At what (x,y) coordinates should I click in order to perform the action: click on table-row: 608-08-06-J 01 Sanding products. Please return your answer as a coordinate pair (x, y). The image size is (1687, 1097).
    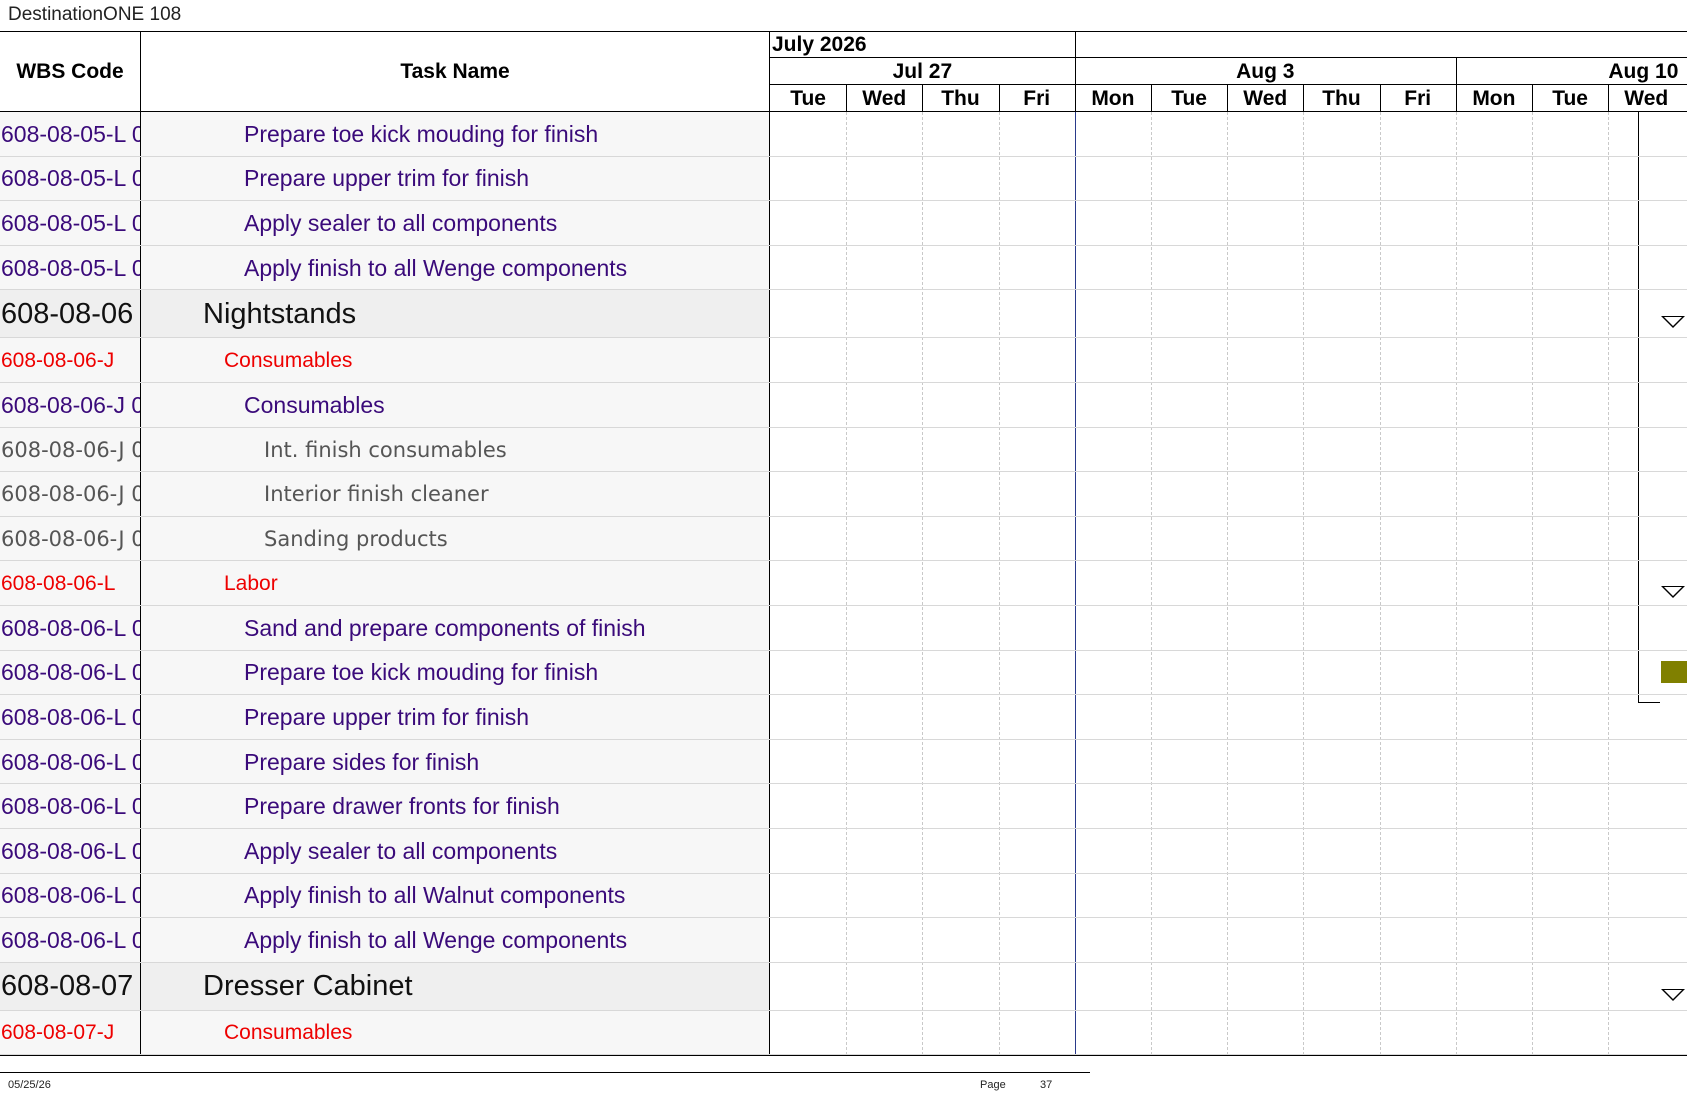
    Looking at the image, I should click on (843, 539).